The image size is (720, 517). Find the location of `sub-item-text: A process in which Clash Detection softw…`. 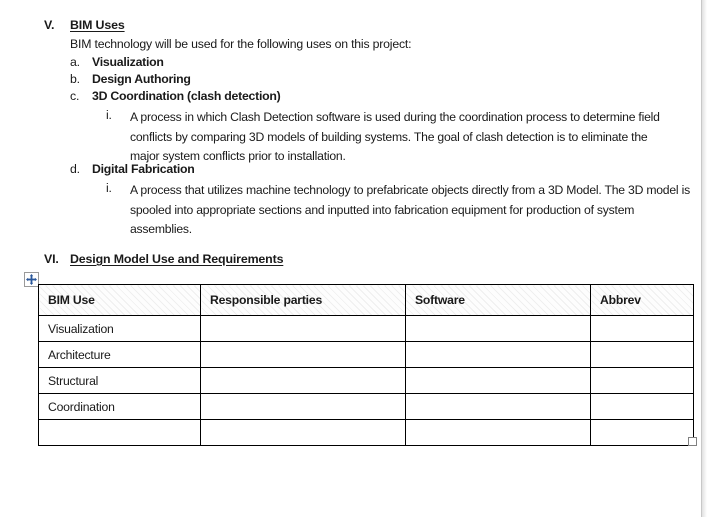

sub-item-text: A process in which Clash Detection softw… is located at coordinates (395, 136).